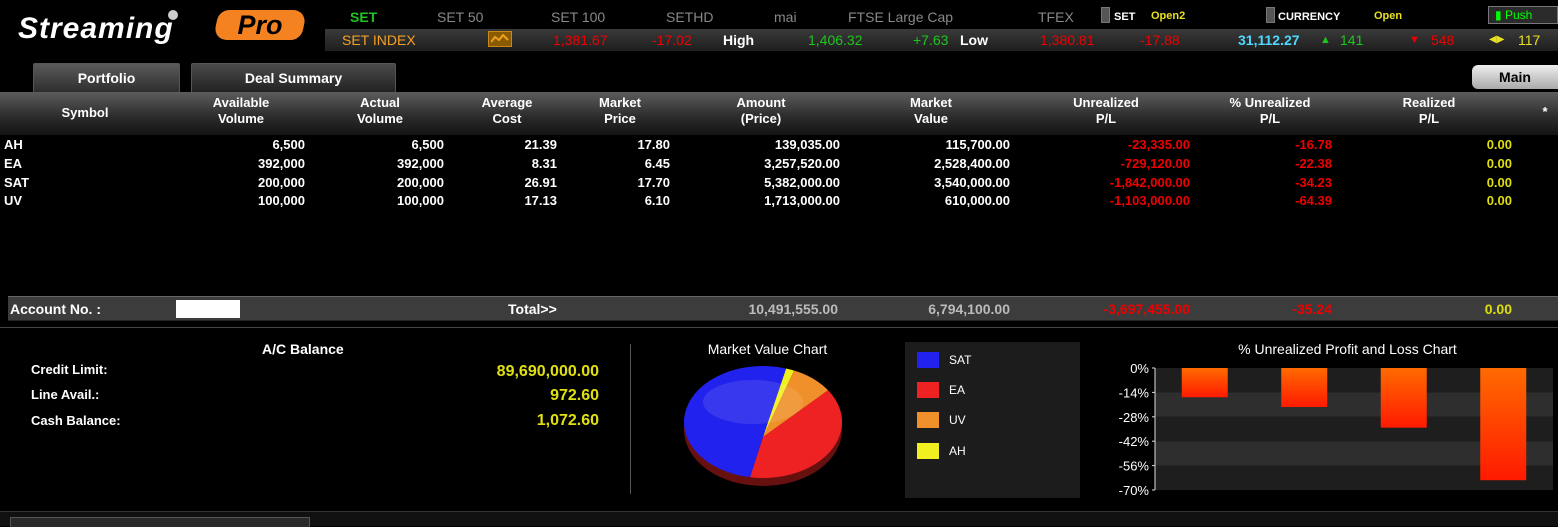 The width and height of the screenshot is (1558, 527). I want to click on account-no-label: Account No. :, so click(55, 309).